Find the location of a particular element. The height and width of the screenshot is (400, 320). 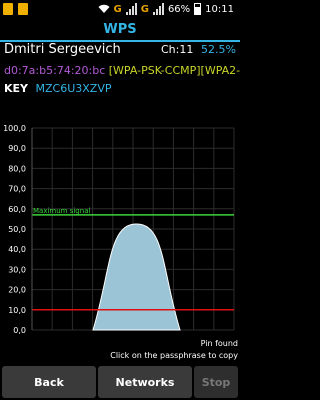

networks-button: Networks is located at coordinates (145, 382).